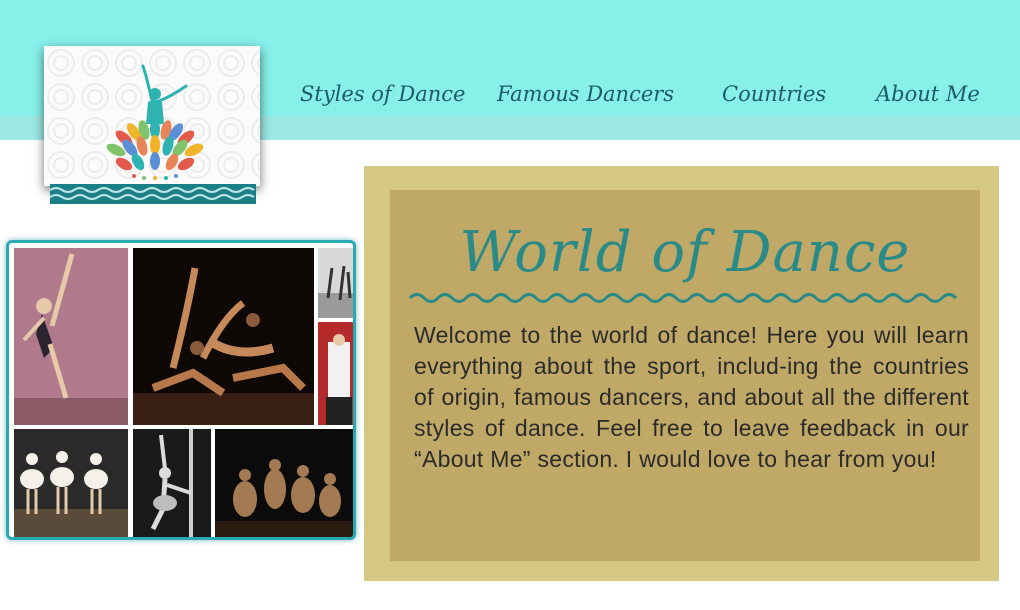 This screenshot has height=610, width=1020. What do you see at coordinates (774, 94) in the screenshot?
I see `nav-countries: Countries` at bounding box center [774, 94].